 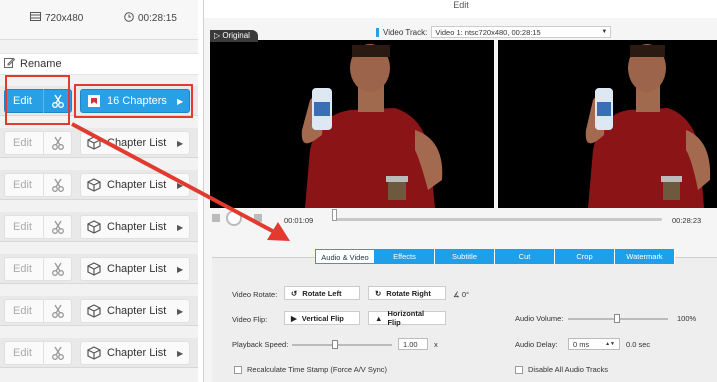 I want to click on edit-highlight-box, so click(x=37, y=100).